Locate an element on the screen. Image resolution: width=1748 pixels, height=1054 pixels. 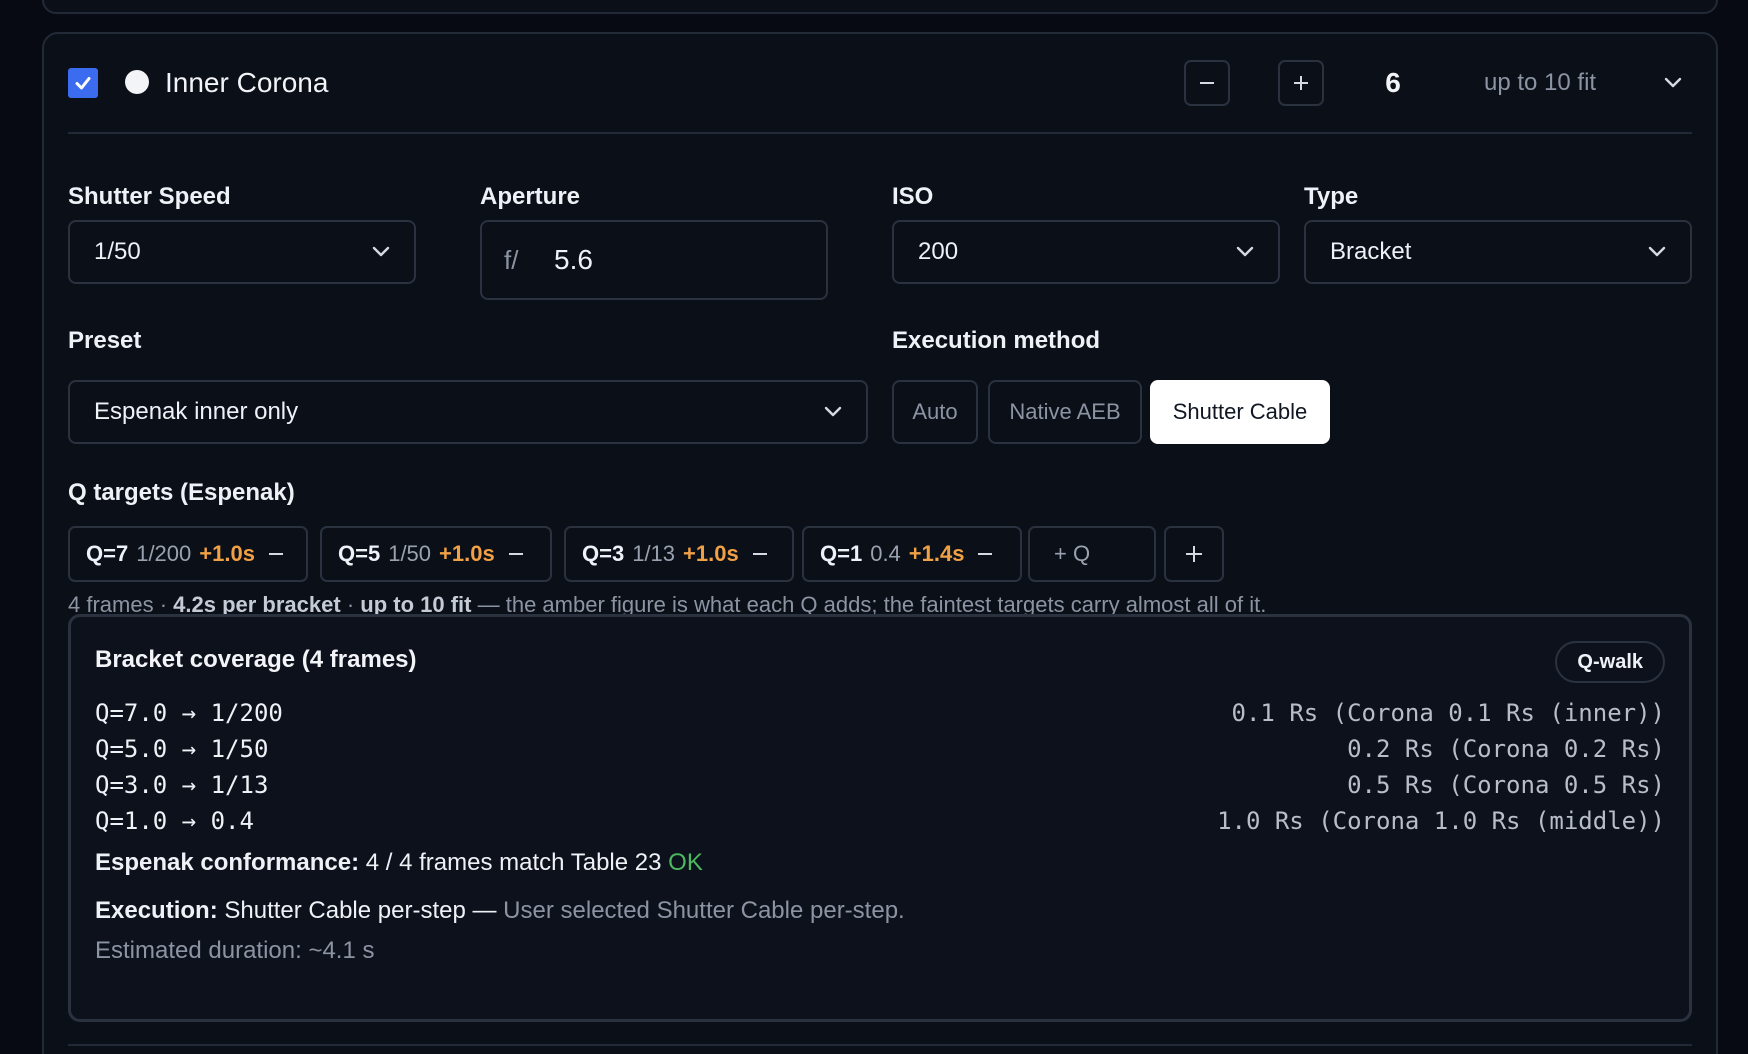
conformance-text: 4 / 4 frames match Table 23 is located at coordinates (513, 862).